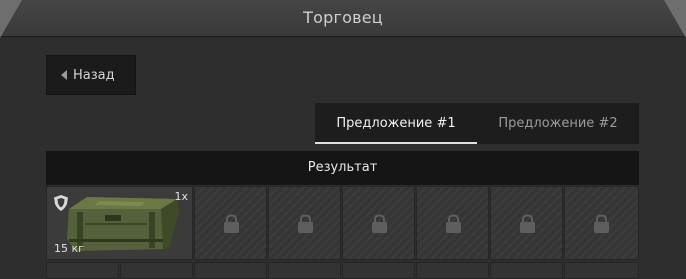 The height and width of the screenshot is (279, 686). I want to click on result-header: Результат, so click(342, 168).